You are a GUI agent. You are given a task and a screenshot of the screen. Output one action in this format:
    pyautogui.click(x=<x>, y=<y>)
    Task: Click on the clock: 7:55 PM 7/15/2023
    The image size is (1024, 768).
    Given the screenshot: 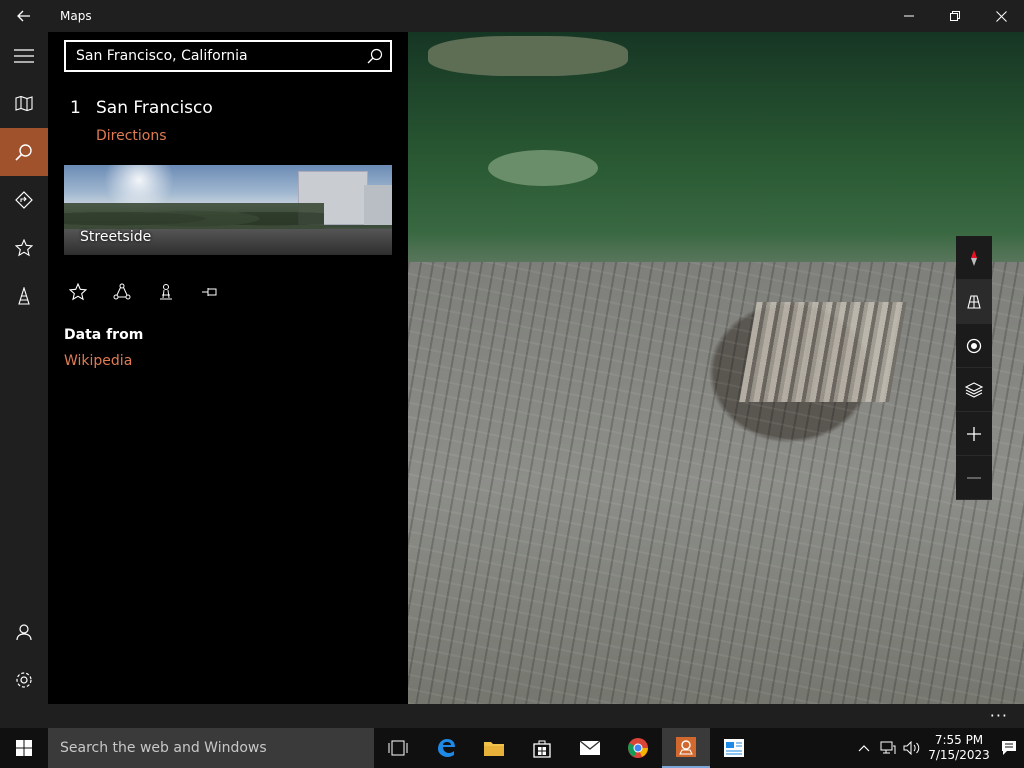 What is the action you would take?
    pyautogui.click(x=959, y=748)
    